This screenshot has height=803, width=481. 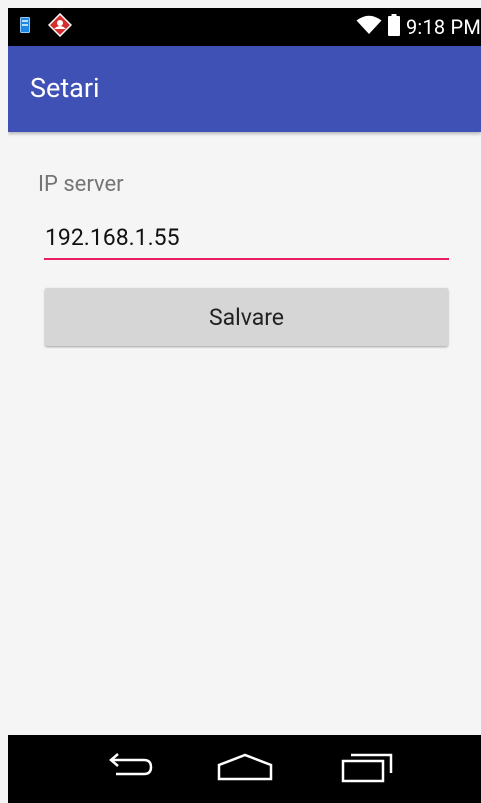 What do you see at coordinates (65, 88) in the screenshot?
I see `page-title: Setari` at bounding box center [65, 88].